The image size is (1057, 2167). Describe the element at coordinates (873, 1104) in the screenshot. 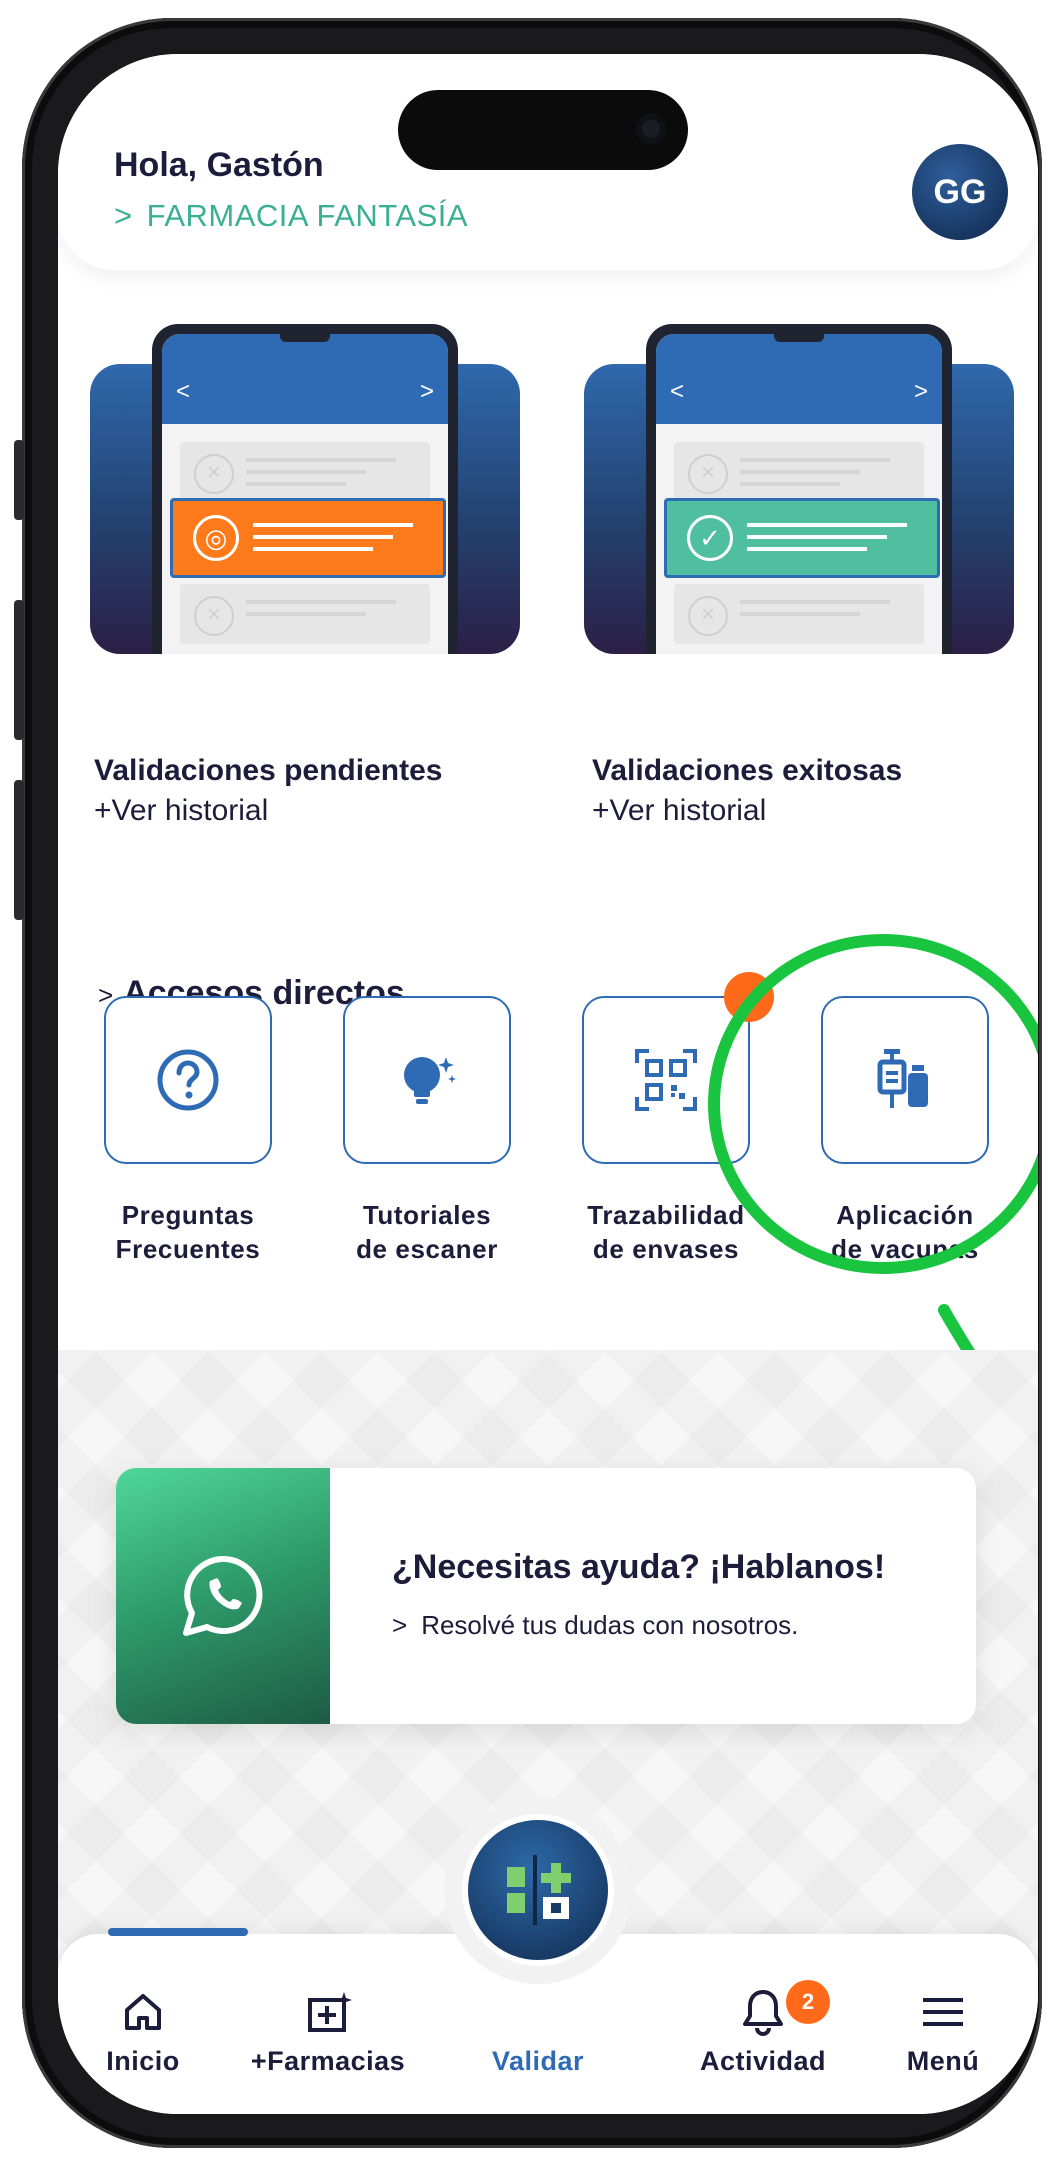

I see `highlight-circle` at that location.